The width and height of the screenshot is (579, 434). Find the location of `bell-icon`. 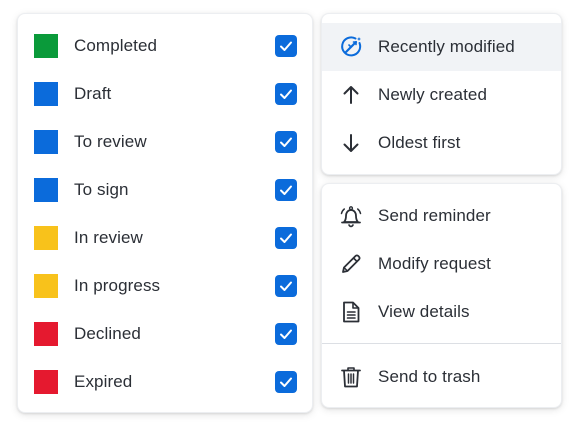

bell-icon is located at coordinates (351, 216).